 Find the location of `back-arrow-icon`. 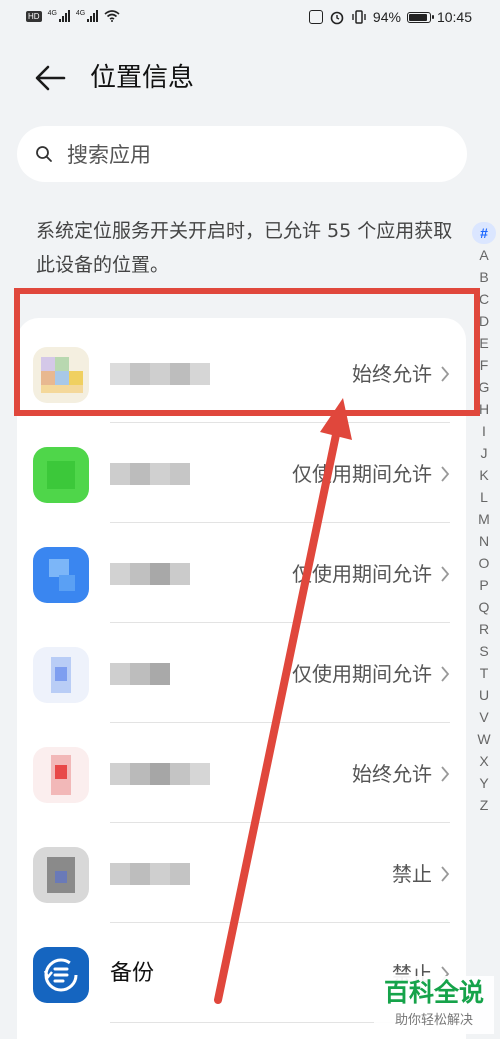

back-arrow-icon is located at coordinates (50, 78).